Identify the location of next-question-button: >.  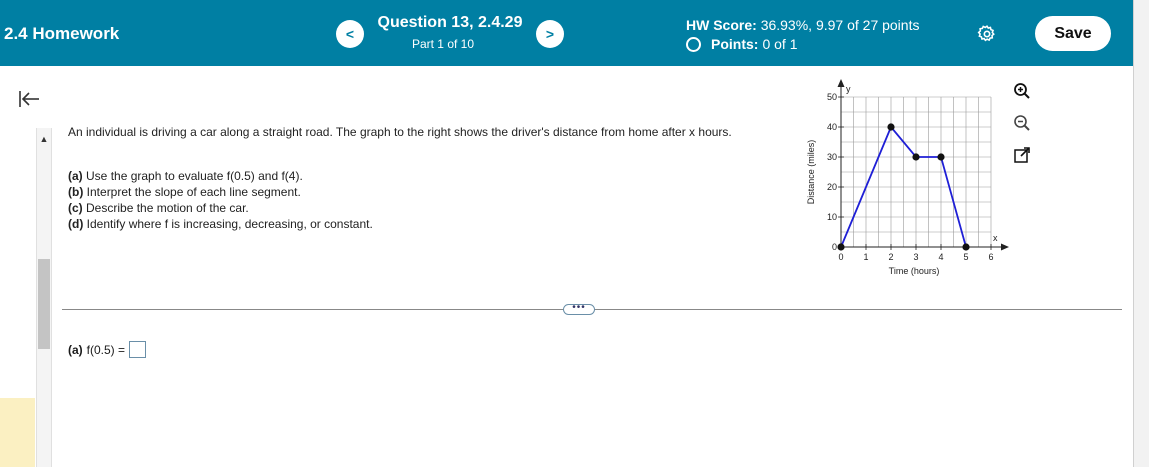
(550, 34).